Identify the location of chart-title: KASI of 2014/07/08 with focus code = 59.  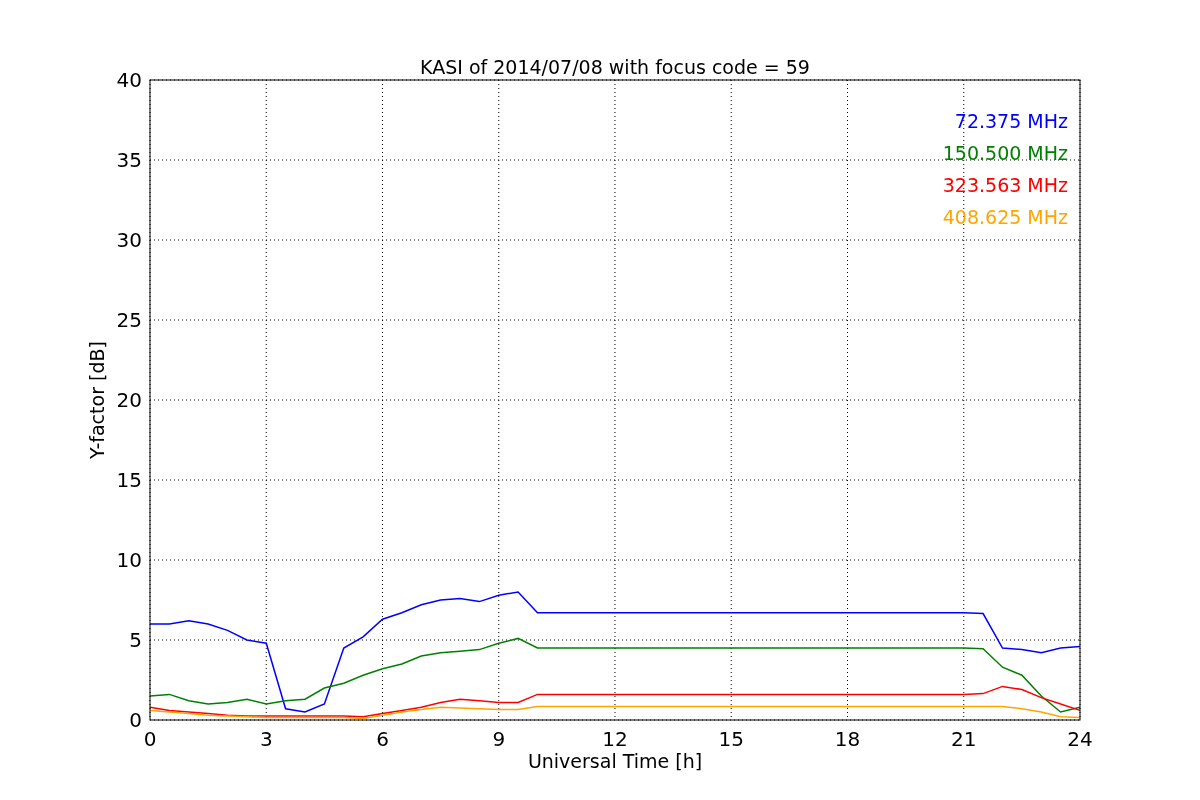
(615, 67).